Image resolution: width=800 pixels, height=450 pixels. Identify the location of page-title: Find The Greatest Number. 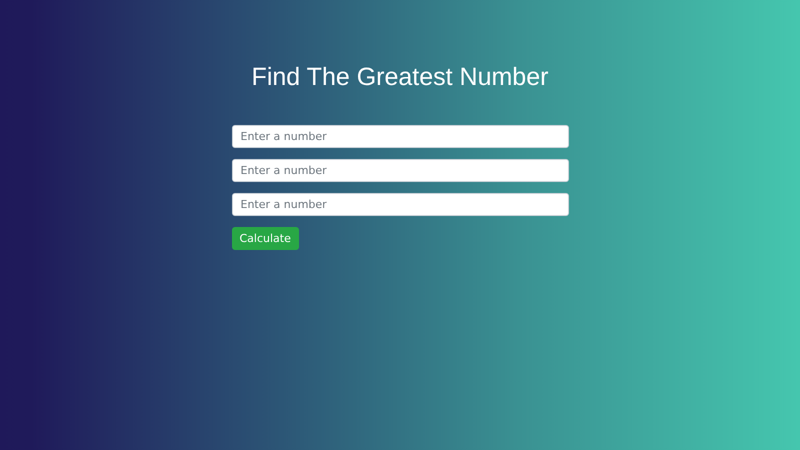
(400, 77).